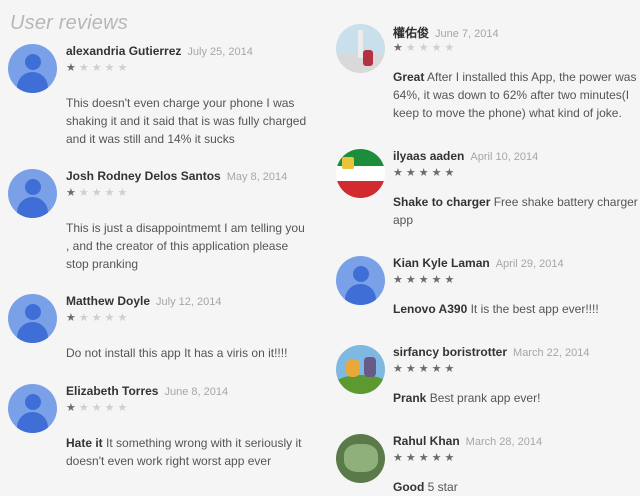  I want to click on review-text: Lenovo A390 It is the best app ever!!!!, so click(496, 309).